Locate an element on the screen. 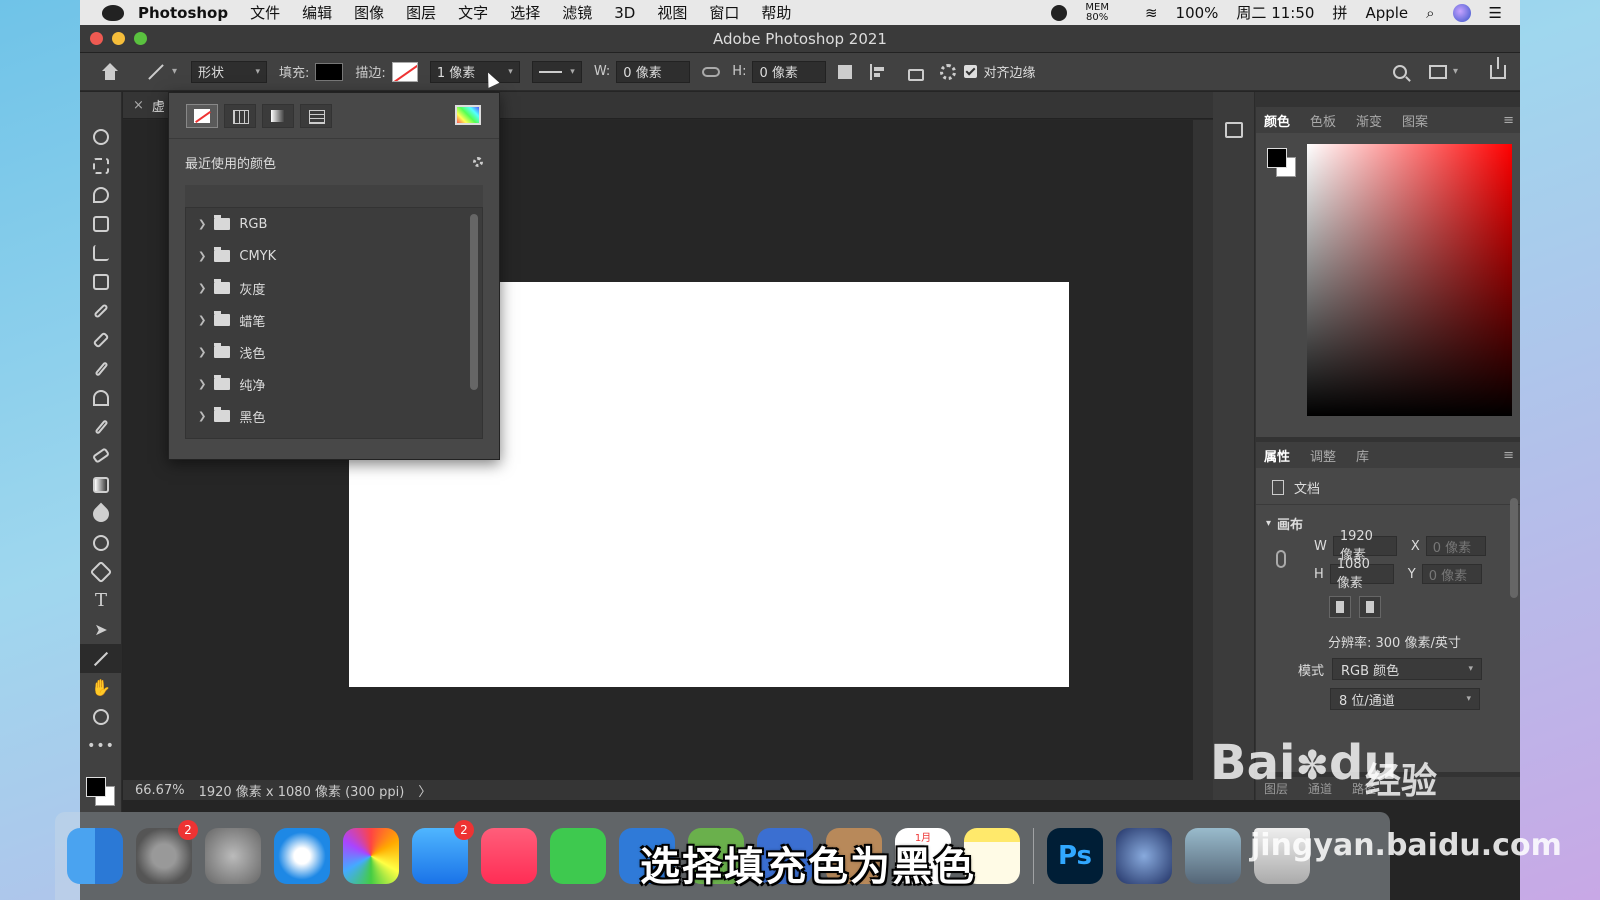 The width and height of the screenshot is (1600, 900). folder-light: ❯ 浅色 is located at coordinates (334, 352).